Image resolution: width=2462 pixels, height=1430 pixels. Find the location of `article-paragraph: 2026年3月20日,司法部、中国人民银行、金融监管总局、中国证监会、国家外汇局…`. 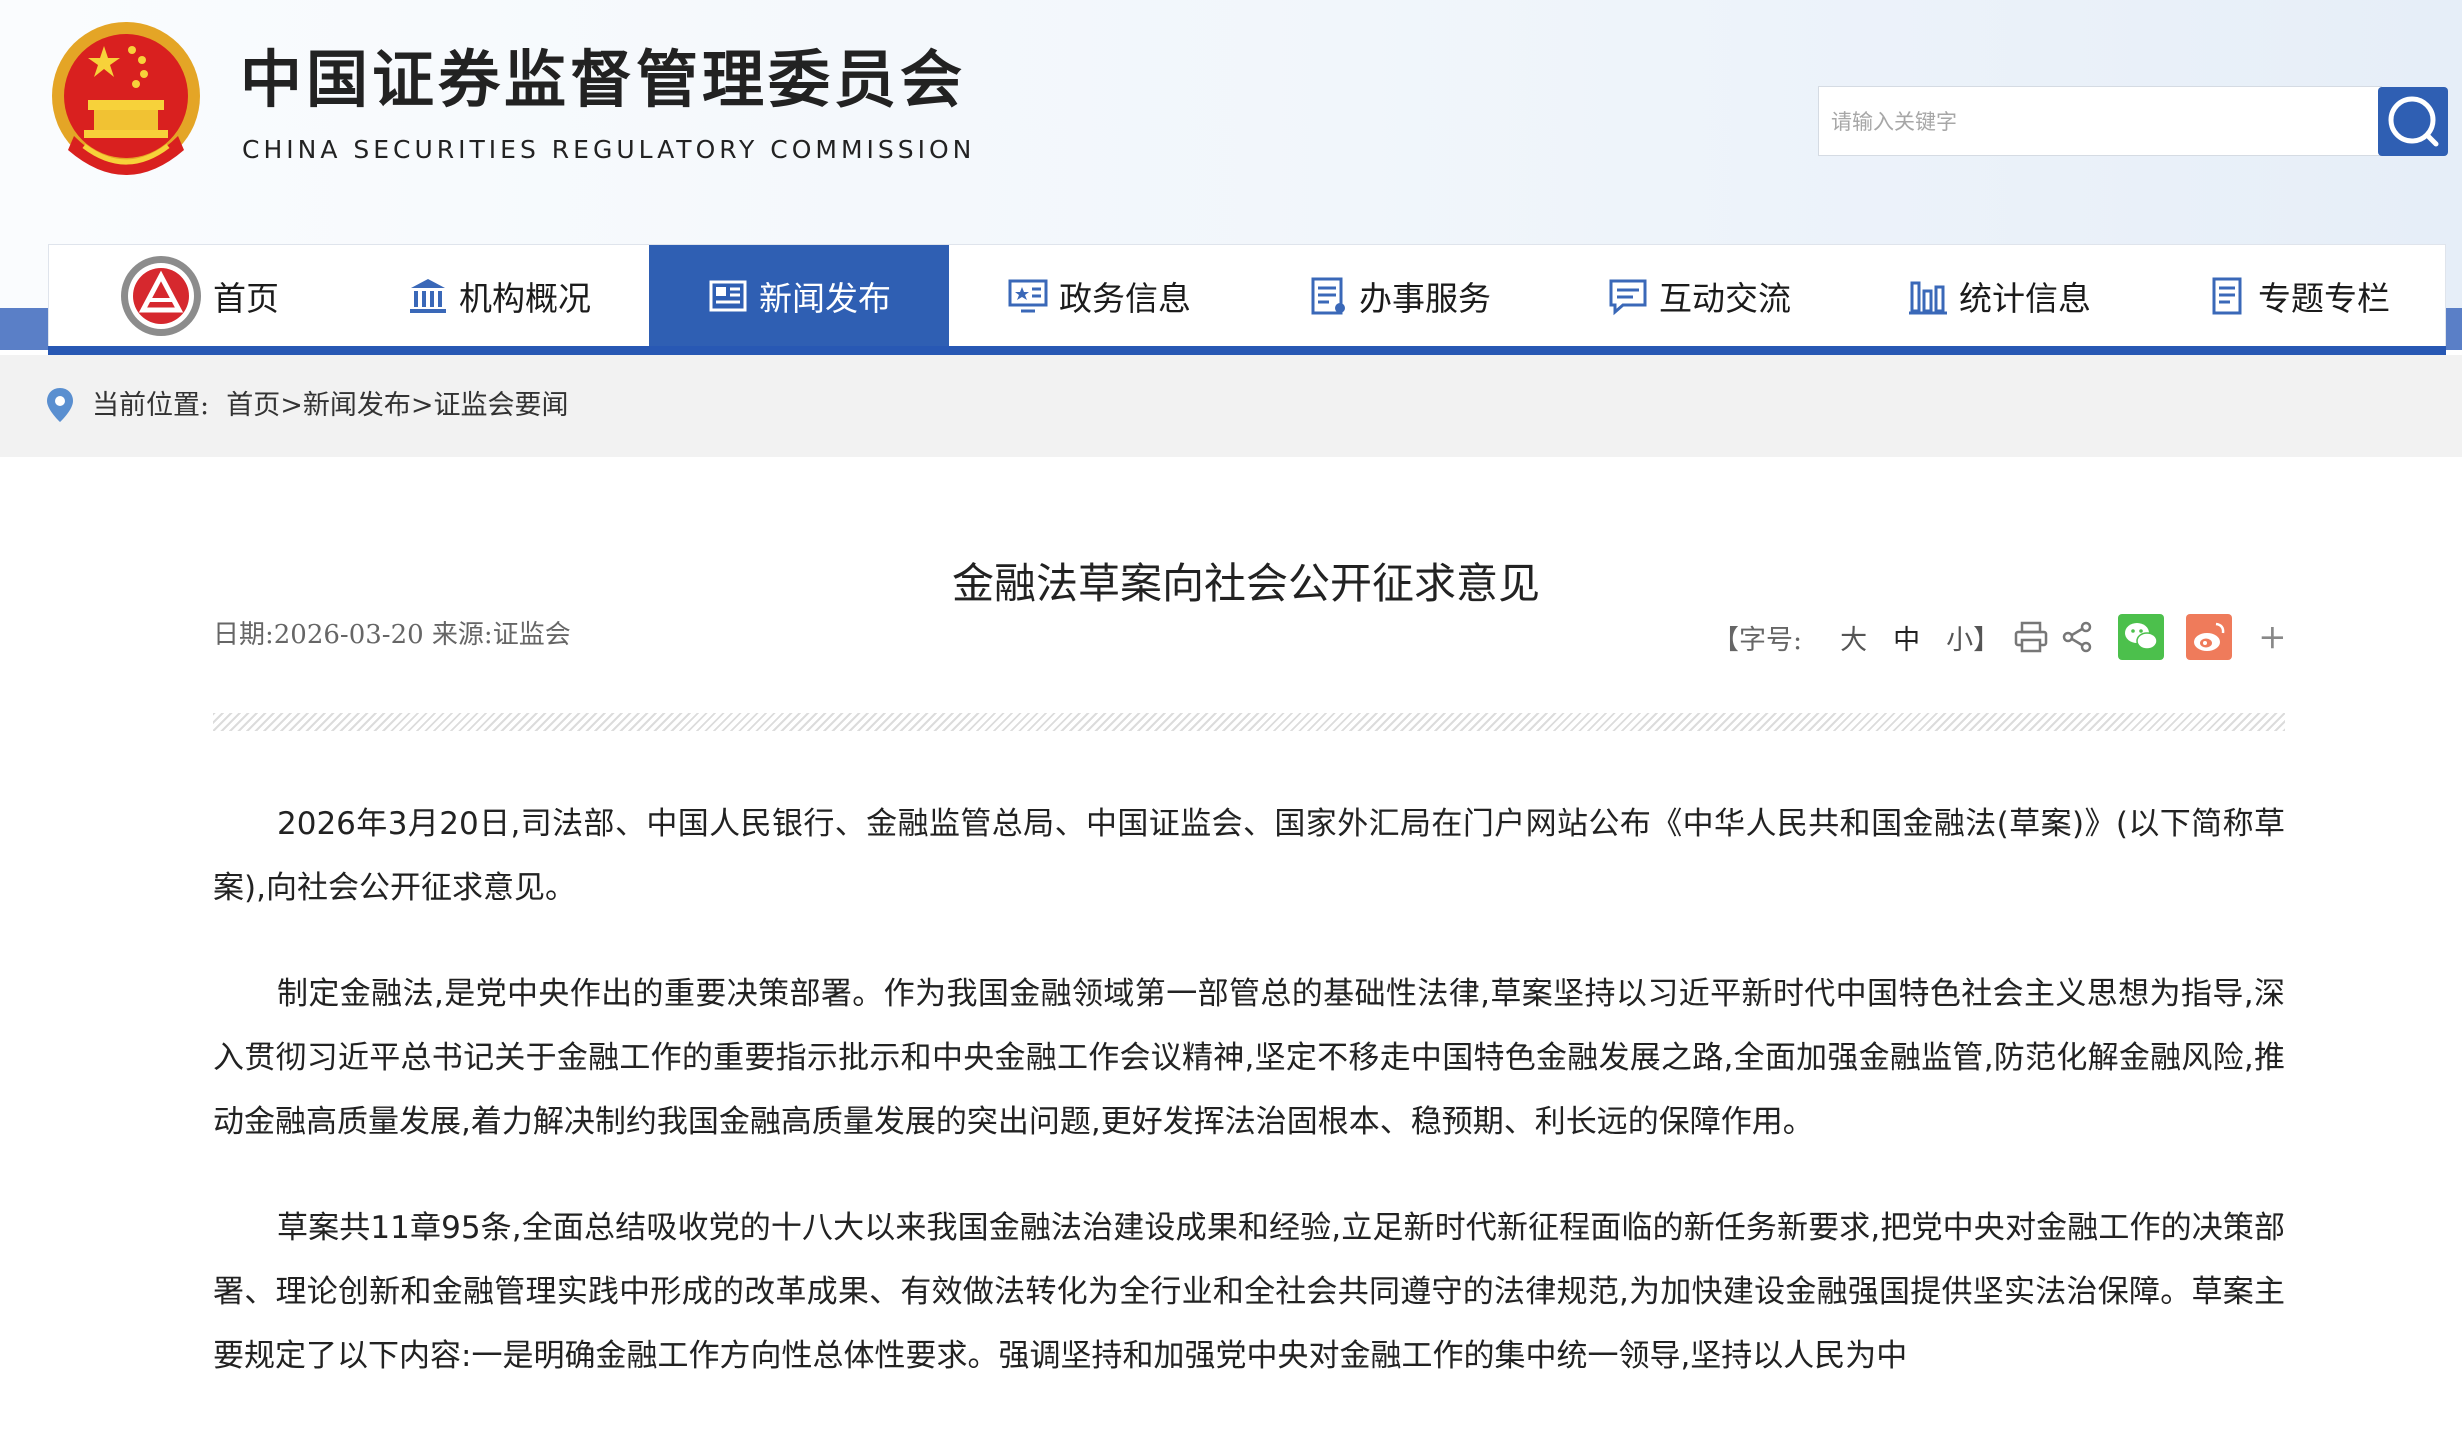

article-paragraph: 2026年3月20日,司法部、中国人民银行、金融监管总局、中国证监会、国家外汇局… is located at coordinates (1249, 856).